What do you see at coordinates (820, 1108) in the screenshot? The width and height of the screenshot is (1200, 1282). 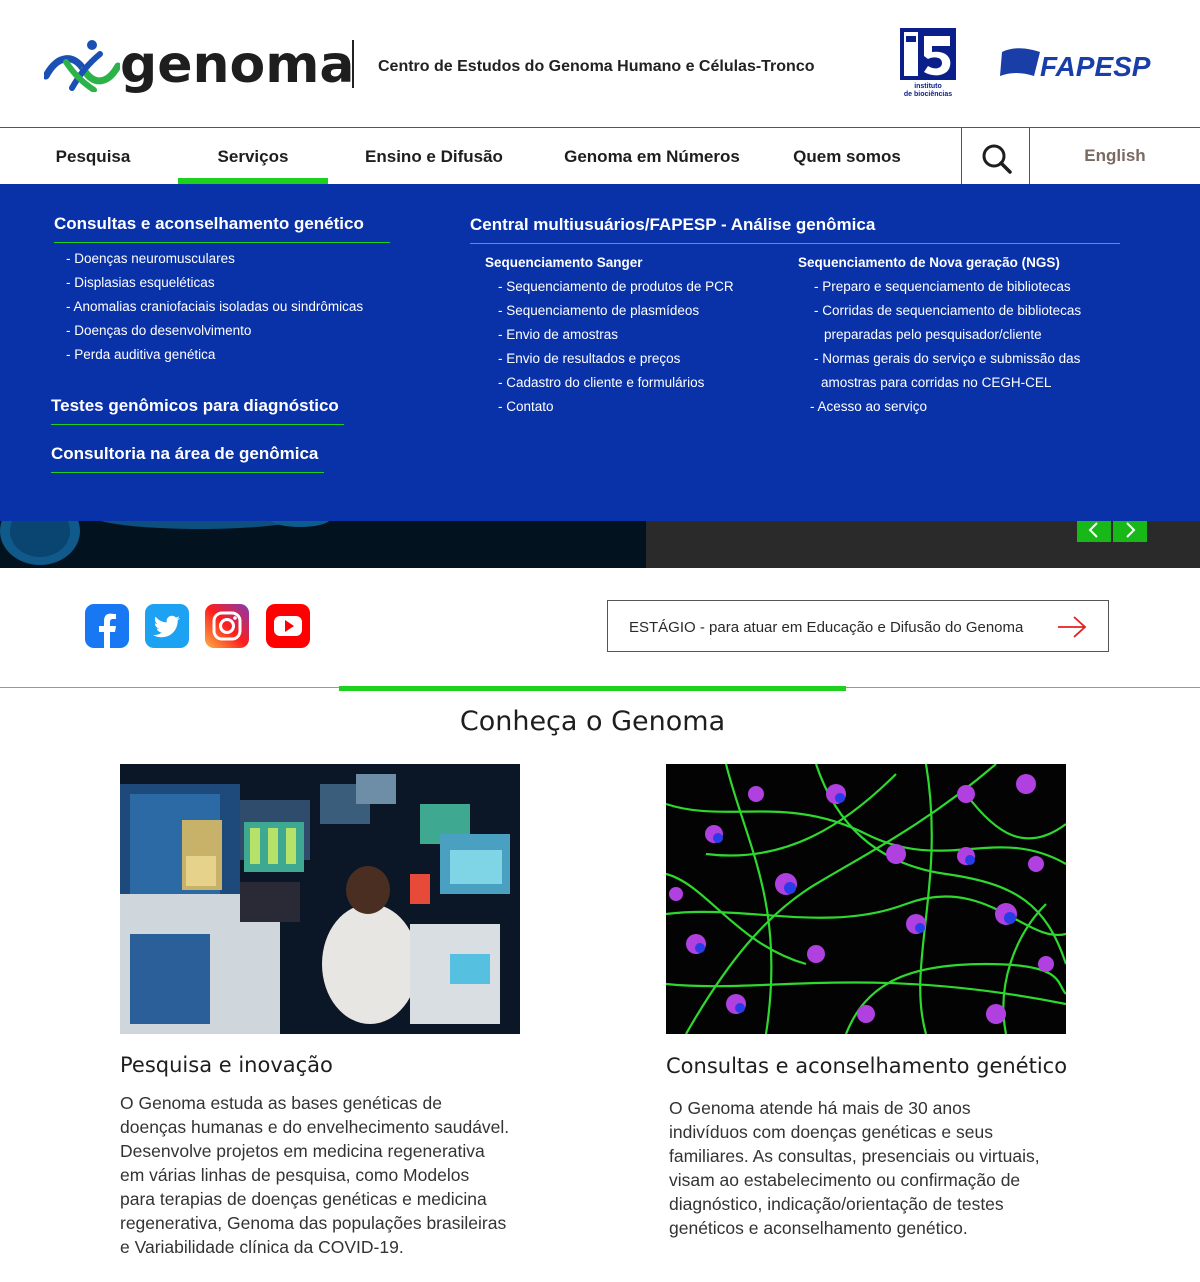 I see `card-text-line: O Genoma atende há mais de 30 anos` at bounding box center [820, 1108].